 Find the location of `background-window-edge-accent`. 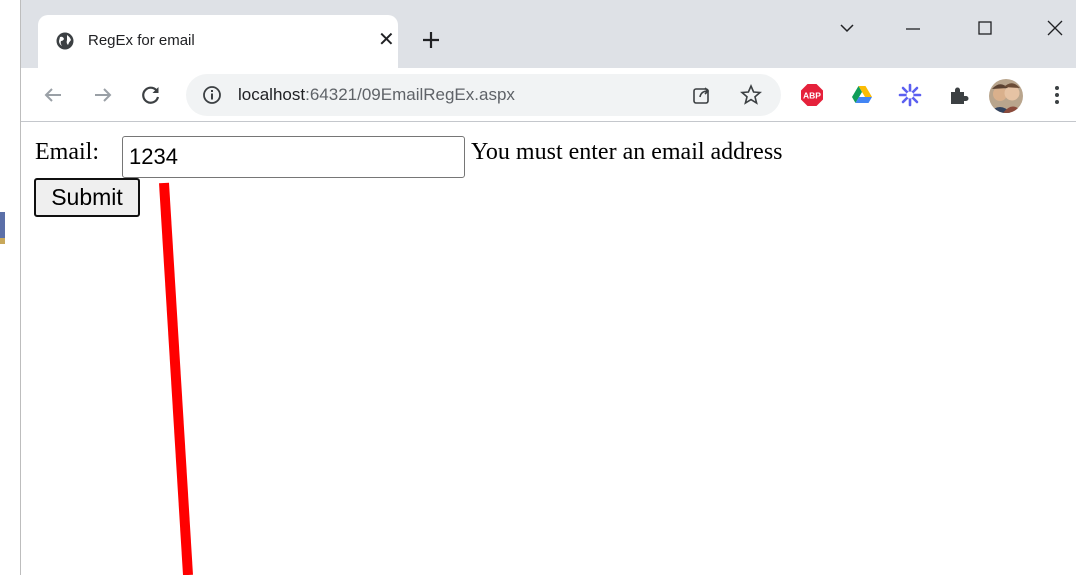

background-window-edge-accent is located at coordinates (2, 241).